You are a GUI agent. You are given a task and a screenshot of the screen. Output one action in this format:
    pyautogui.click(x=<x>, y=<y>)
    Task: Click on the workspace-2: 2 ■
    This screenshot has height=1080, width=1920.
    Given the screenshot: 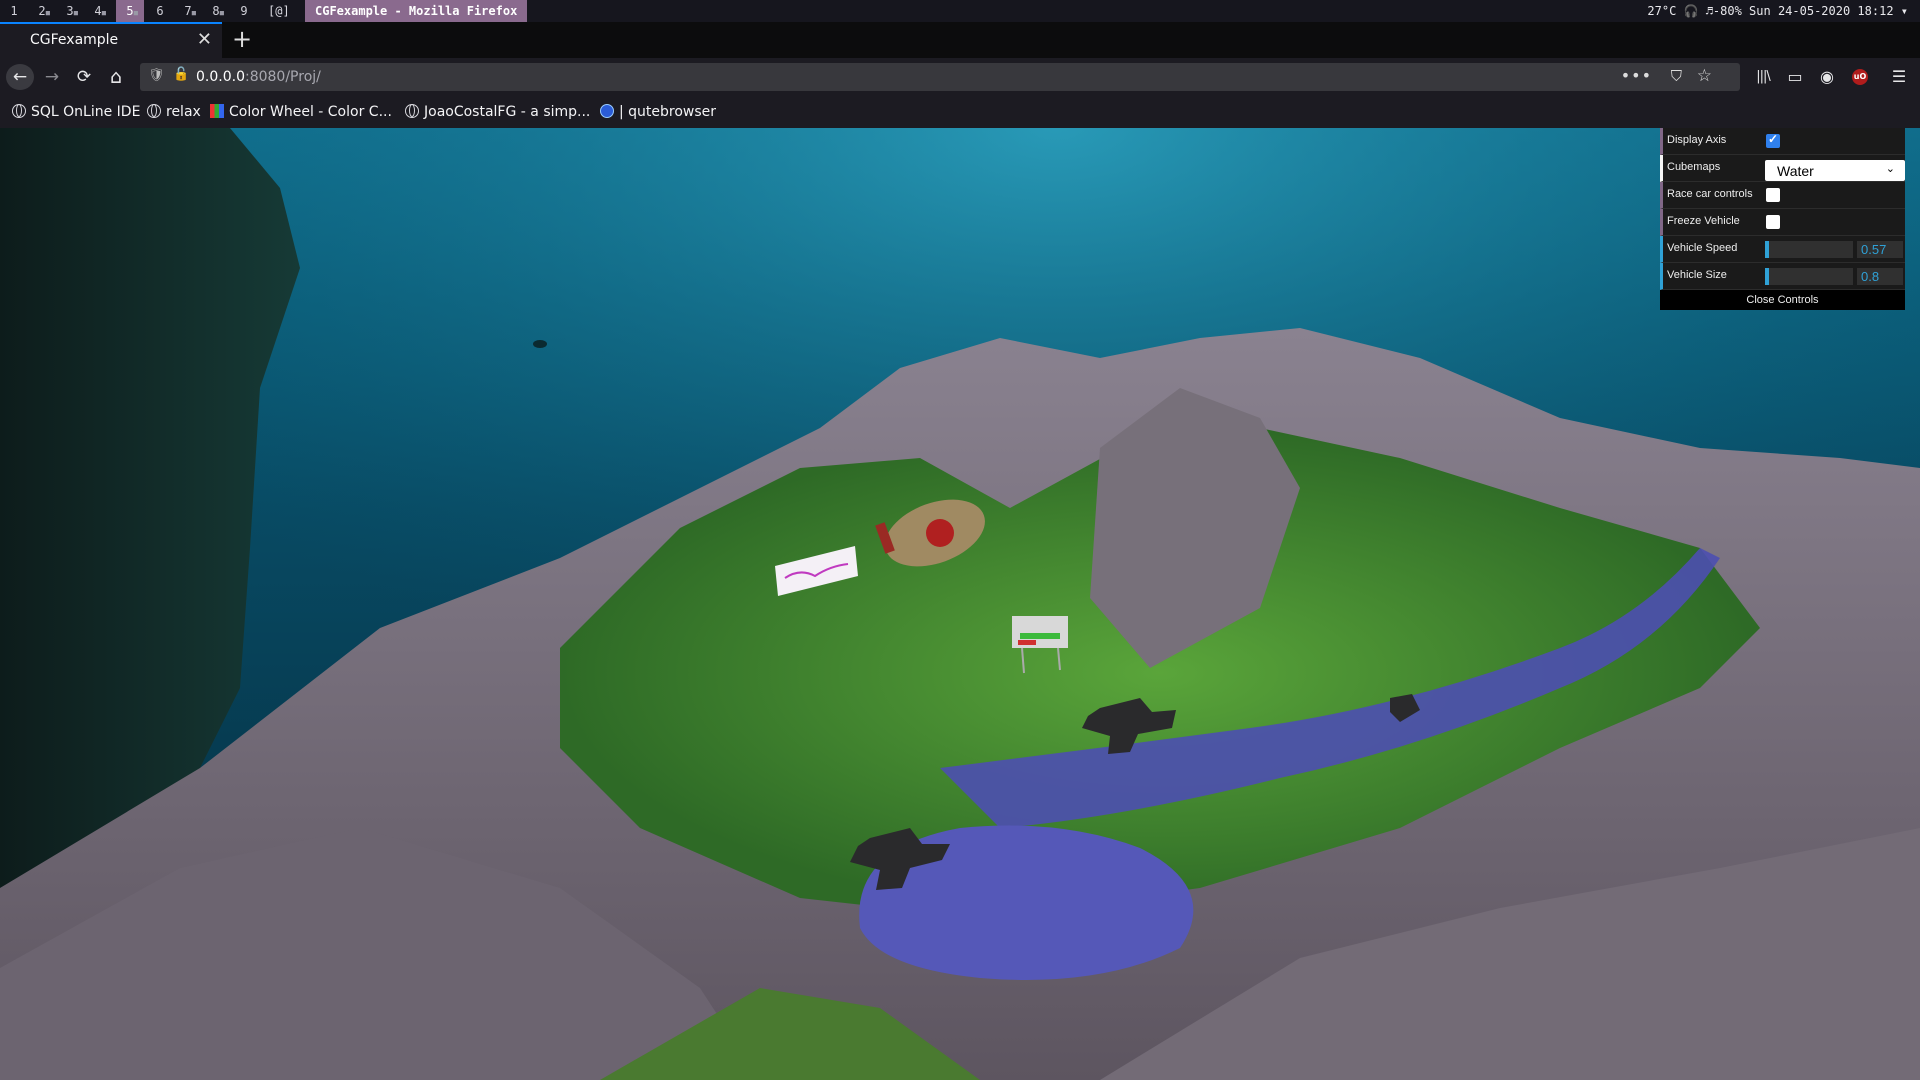 What is the action you would take?
    pyautogui.click(x=42, y=11)
    